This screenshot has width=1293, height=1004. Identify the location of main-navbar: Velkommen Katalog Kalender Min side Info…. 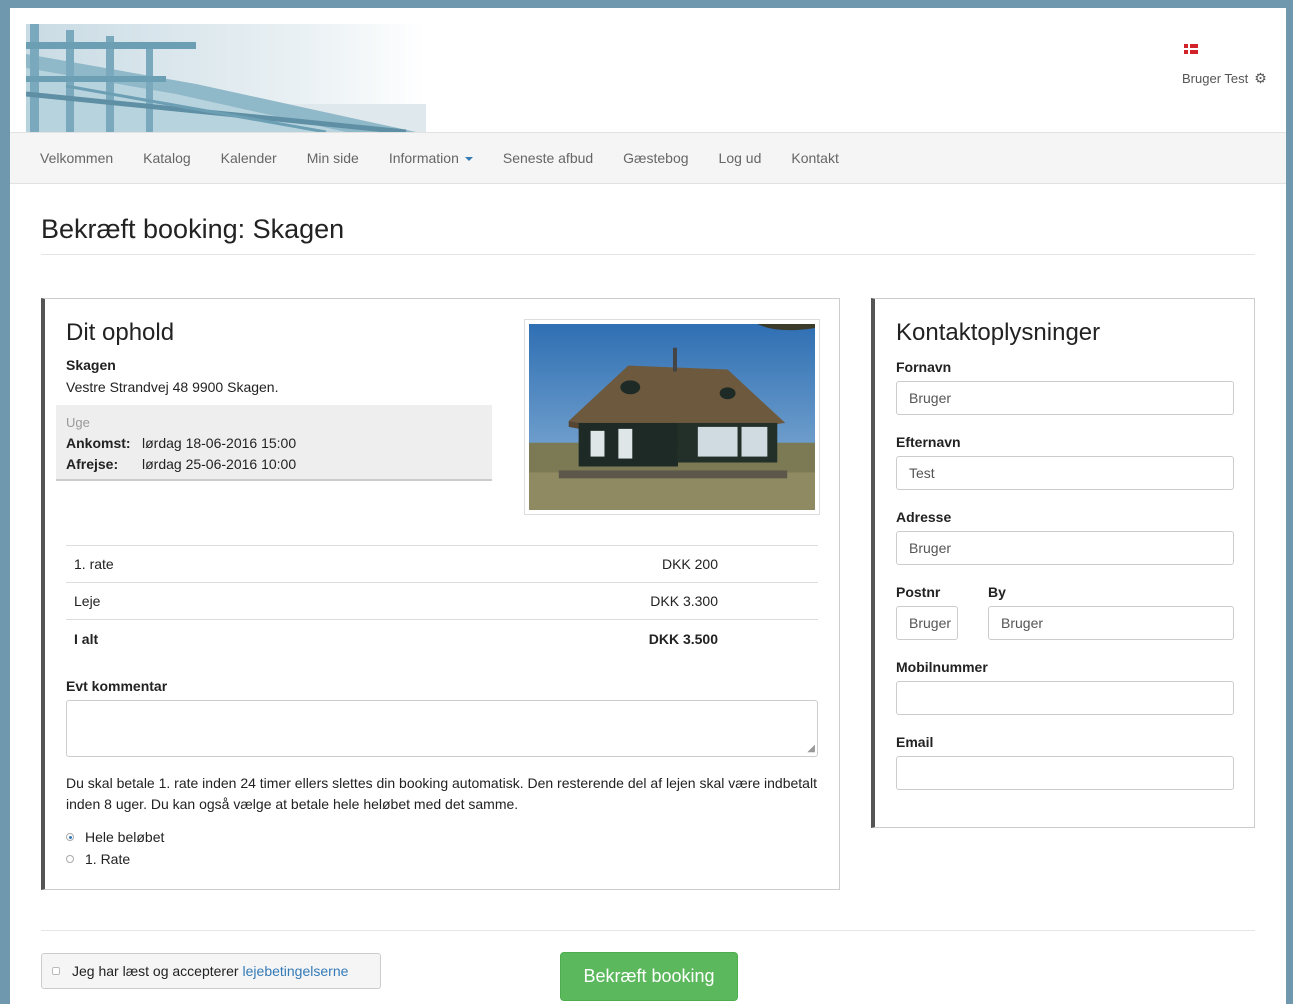
(648, 158).